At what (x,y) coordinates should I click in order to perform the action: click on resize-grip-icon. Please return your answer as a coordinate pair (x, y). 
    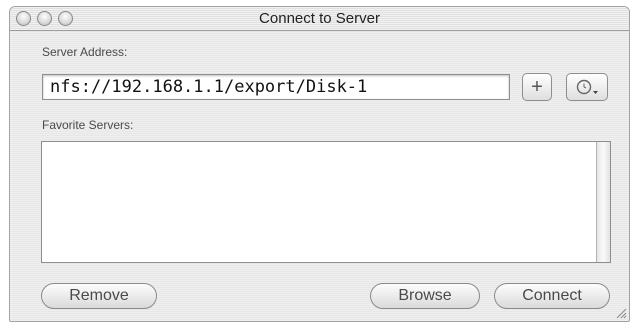
    Looking at the image, I should click on (621, 313).